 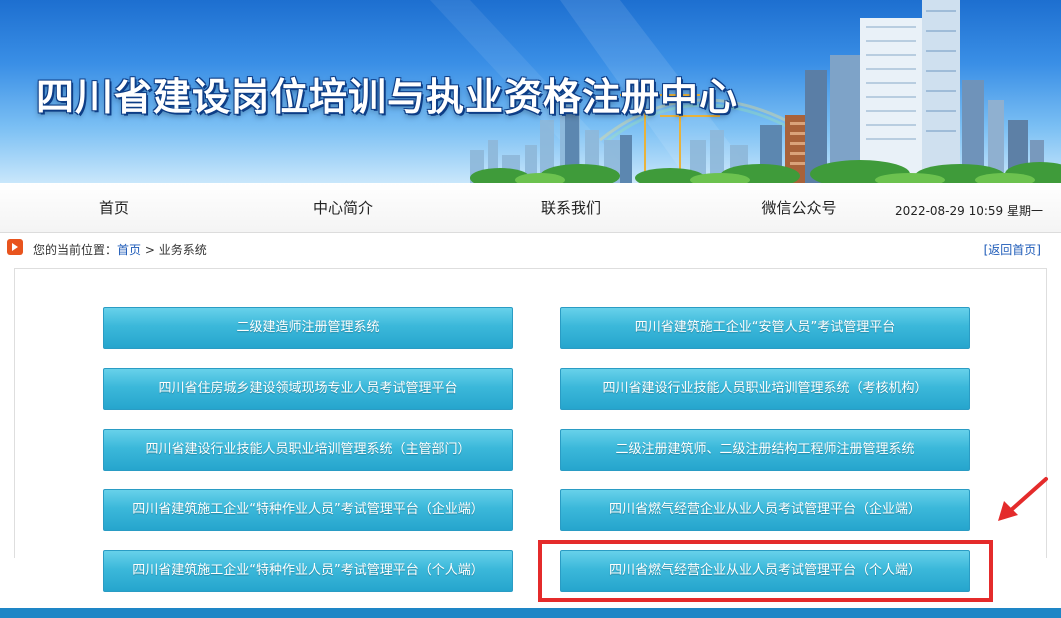 What do you see at coordinates (182, 250) in the screenshot?
I see `breadcrumb-current: 业务系统` at bounding box center [182, 250].